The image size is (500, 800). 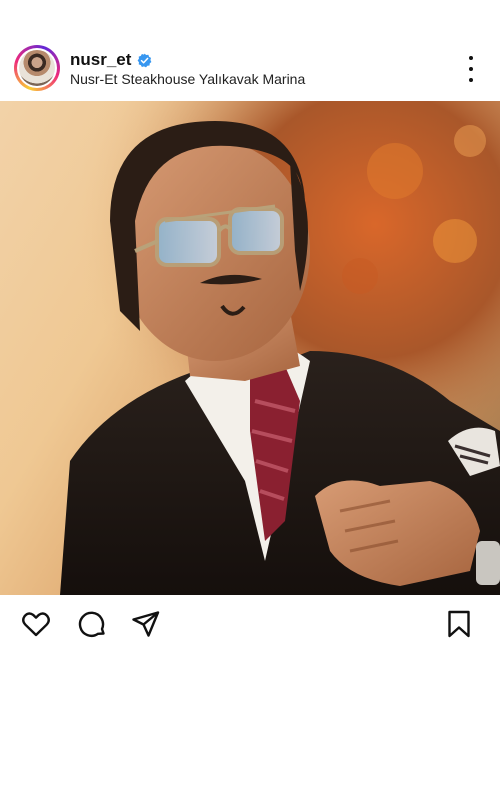 I want to click on avatar-frame, so click(x=37, y=68).